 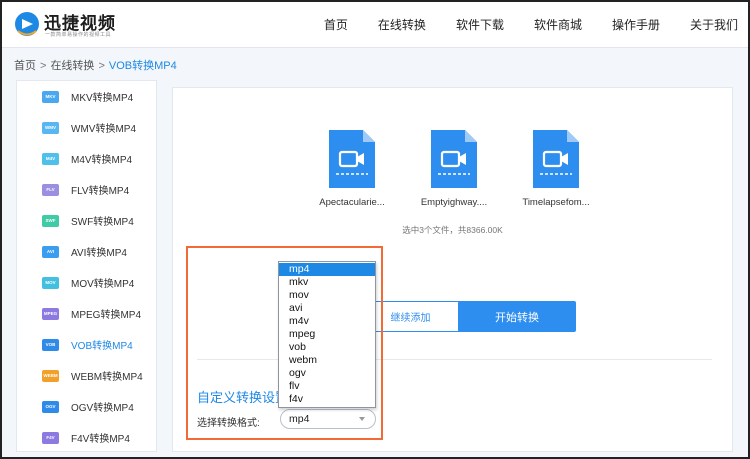 I want to click on sidebar-item-label: FLV转换MP4, so click(x=100, y=191).